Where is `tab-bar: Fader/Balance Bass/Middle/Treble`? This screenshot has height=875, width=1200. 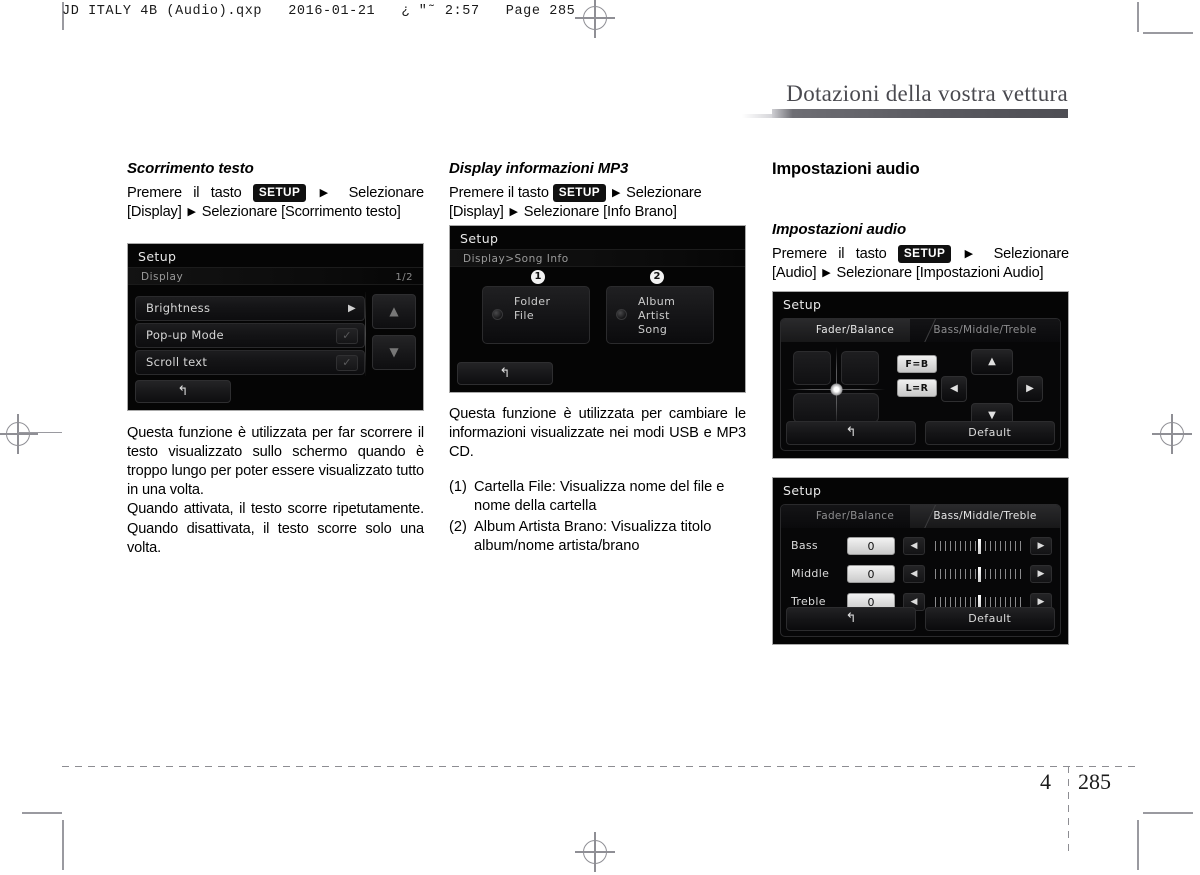
tab-bar: Fader/Balance Bass/Middle/Treble is located at coordinates (920, 516).